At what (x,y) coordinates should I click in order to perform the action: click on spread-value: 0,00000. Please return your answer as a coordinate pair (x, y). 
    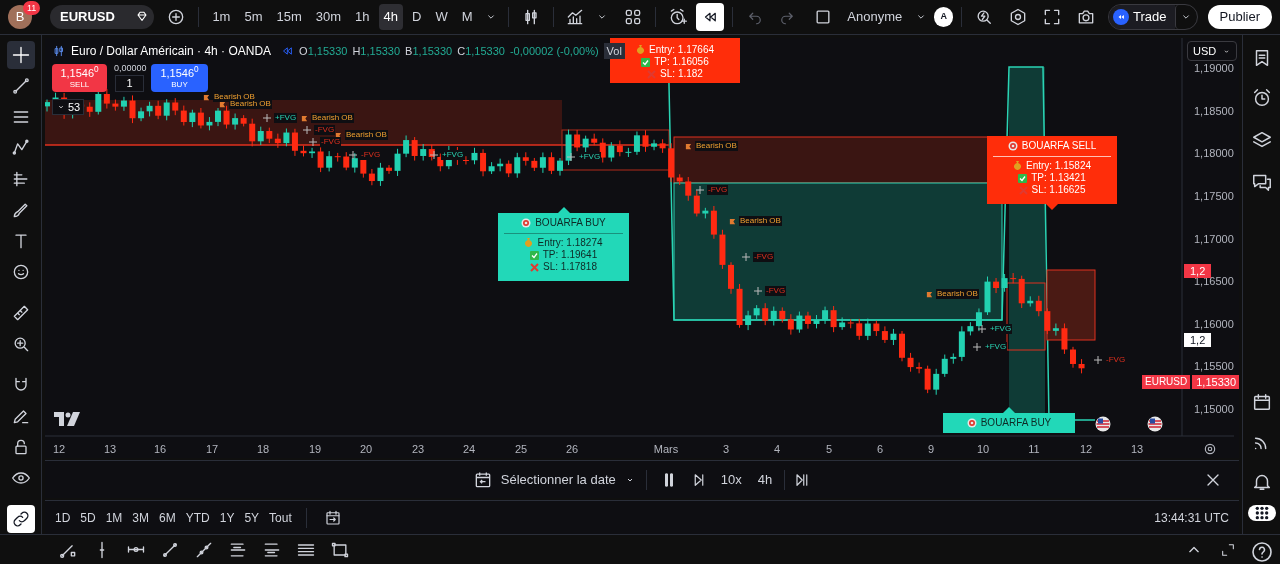
    Looking at the image, I should click on (130, 68).